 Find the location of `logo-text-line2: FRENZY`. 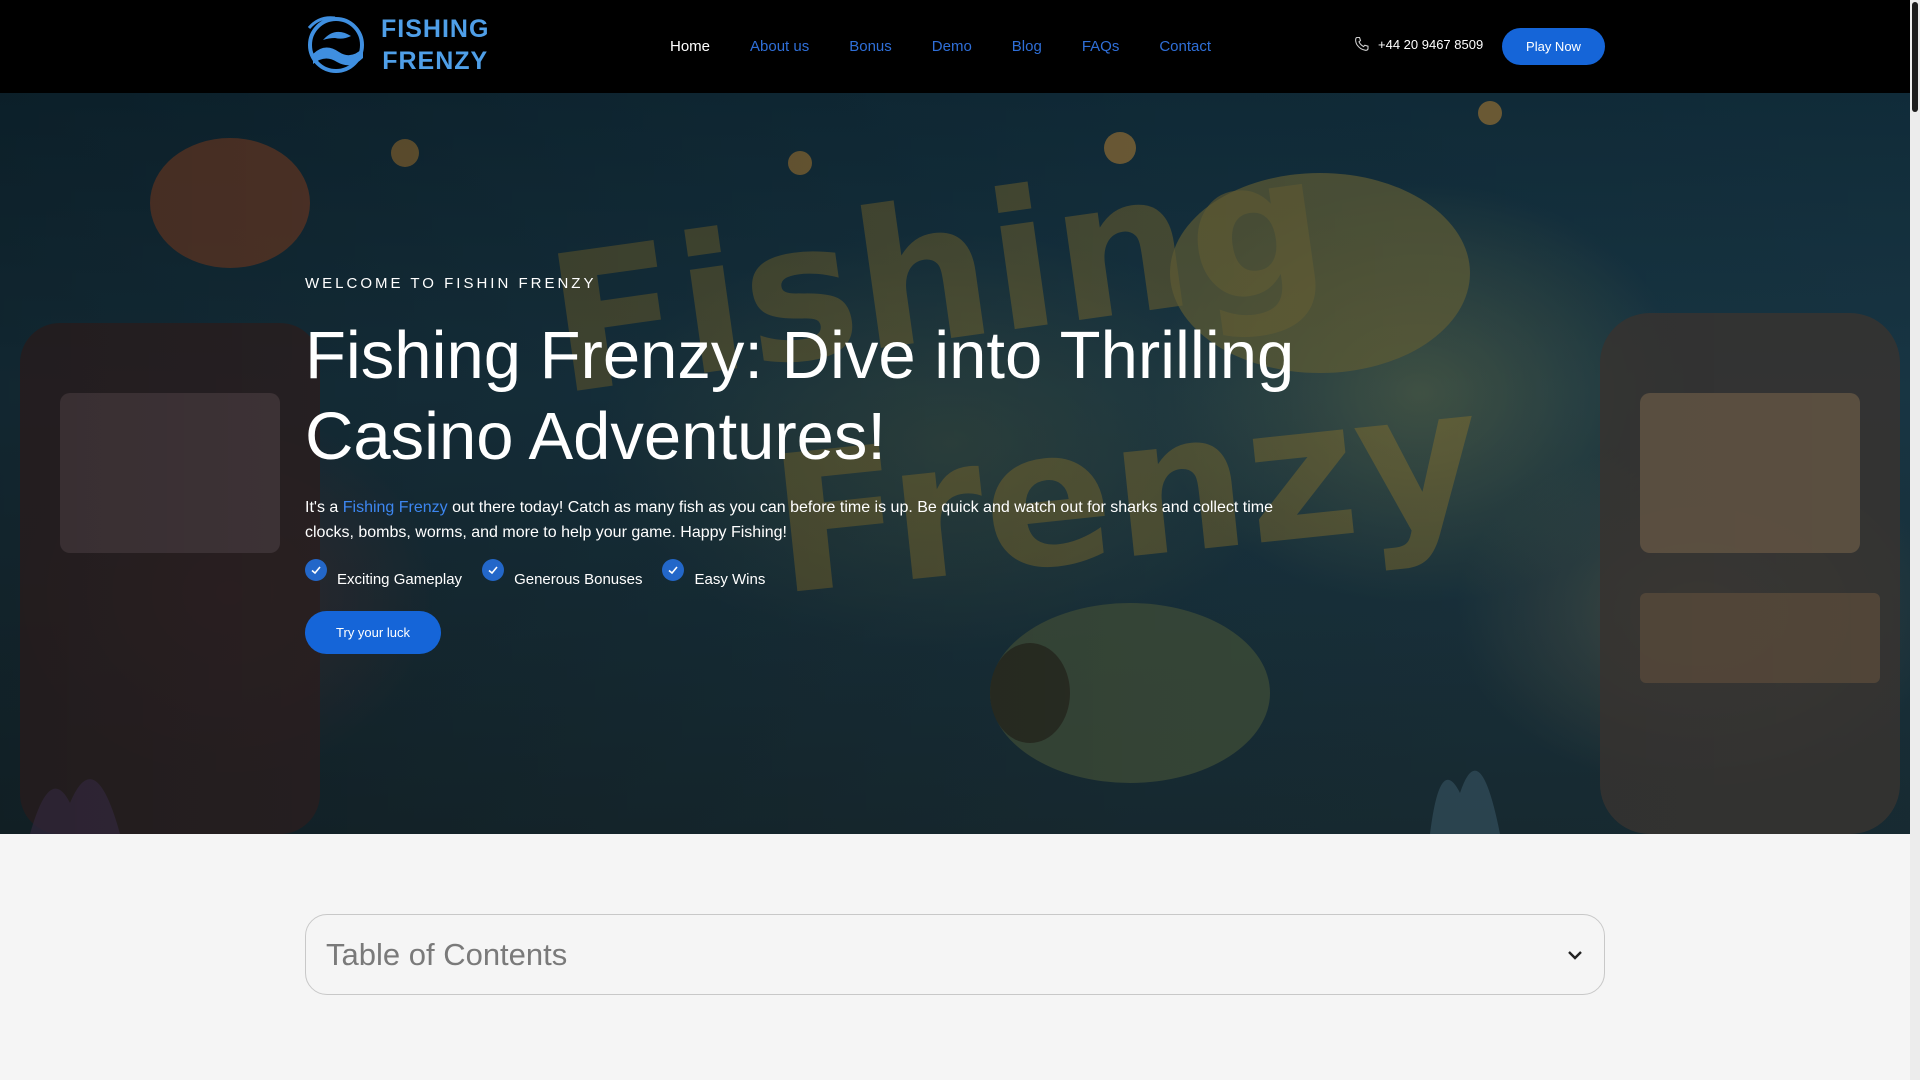

logo-text-line2: FRENZY is located at coordinates (435, 61).